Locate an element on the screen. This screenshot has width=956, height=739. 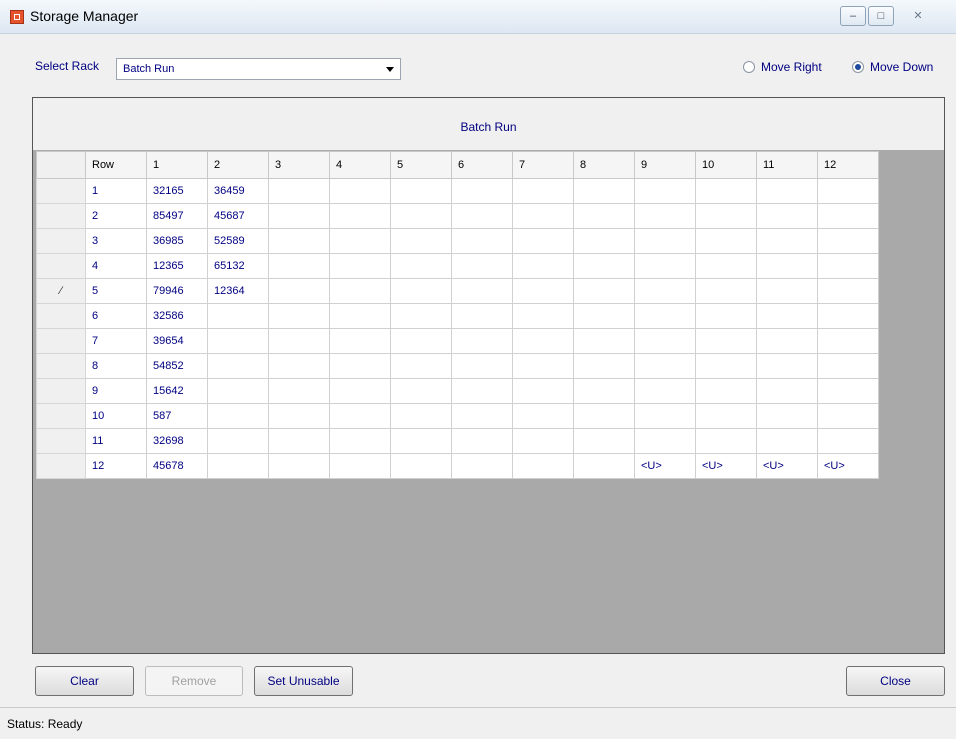
grid-cell: 32698 is located at coordinates (177, 441).